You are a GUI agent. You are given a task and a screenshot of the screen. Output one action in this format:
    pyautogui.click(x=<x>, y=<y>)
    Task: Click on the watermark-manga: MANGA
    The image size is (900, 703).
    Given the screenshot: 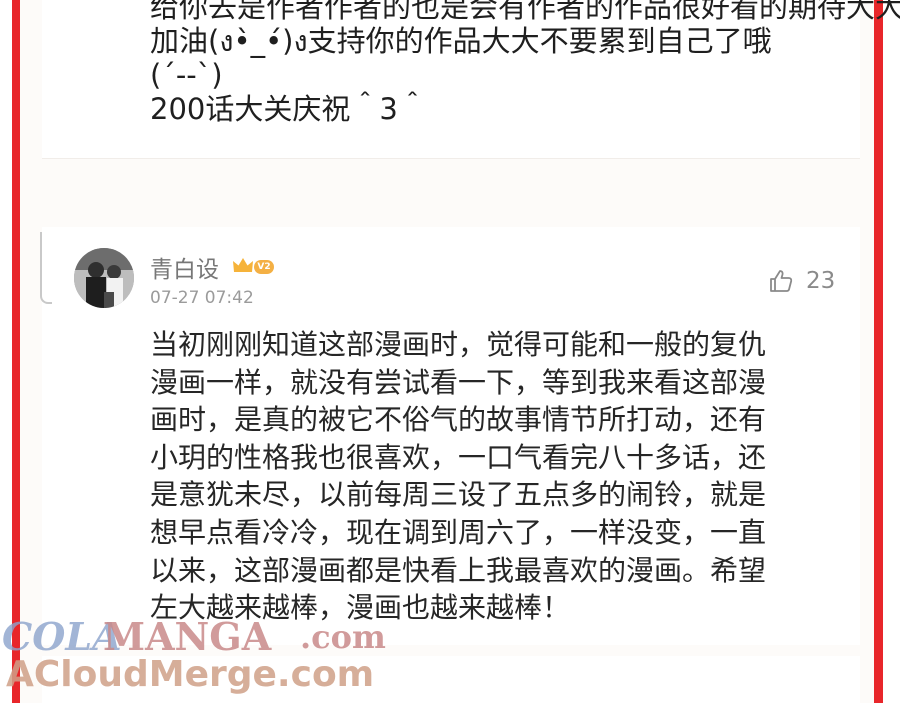 What is the action you would take?
    pyautogui.click(x=187, y=636)
    